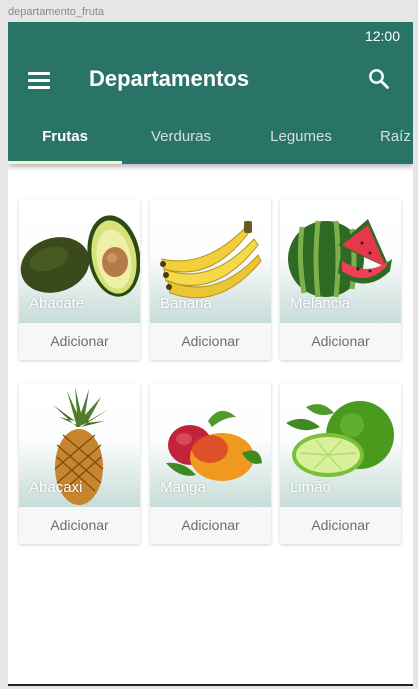 The width and height of the screenshot is (418, 689). I want to click on search-icon, so click(379, 79).